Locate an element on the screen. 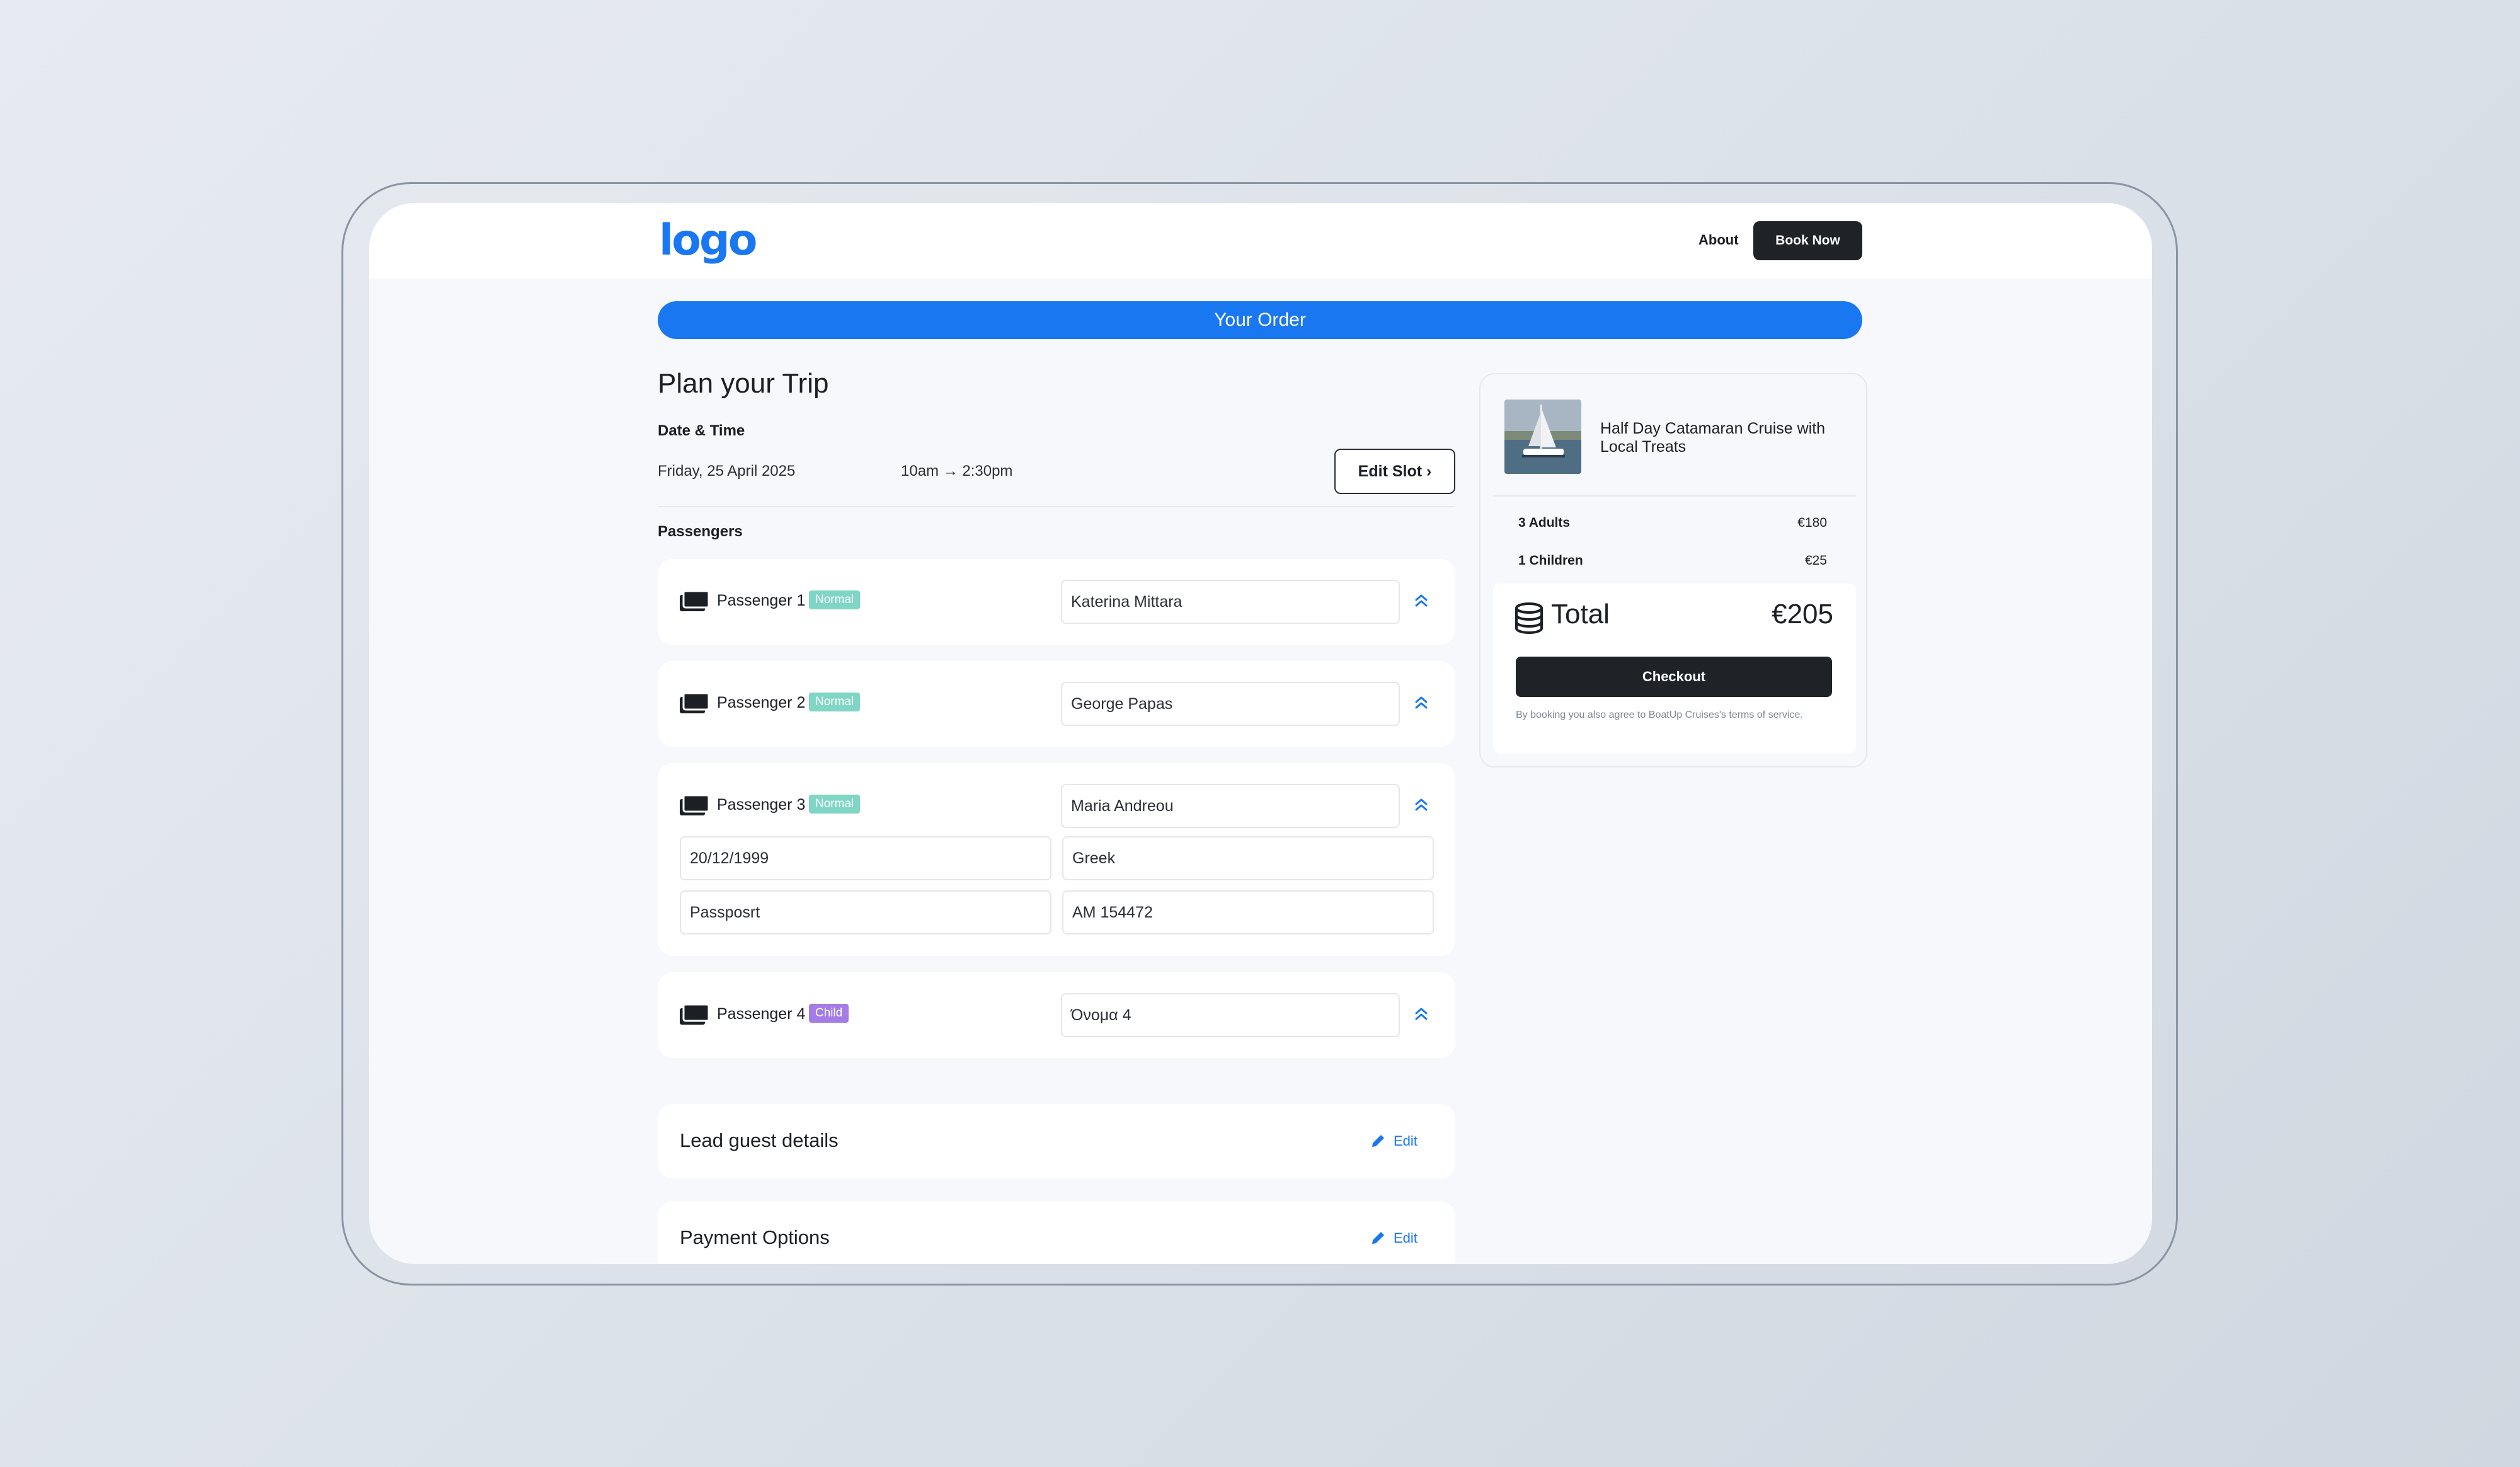 This screenshot has width=2520, height=1467. trip-thumbnail-image is located at coordinates (1542, 437).